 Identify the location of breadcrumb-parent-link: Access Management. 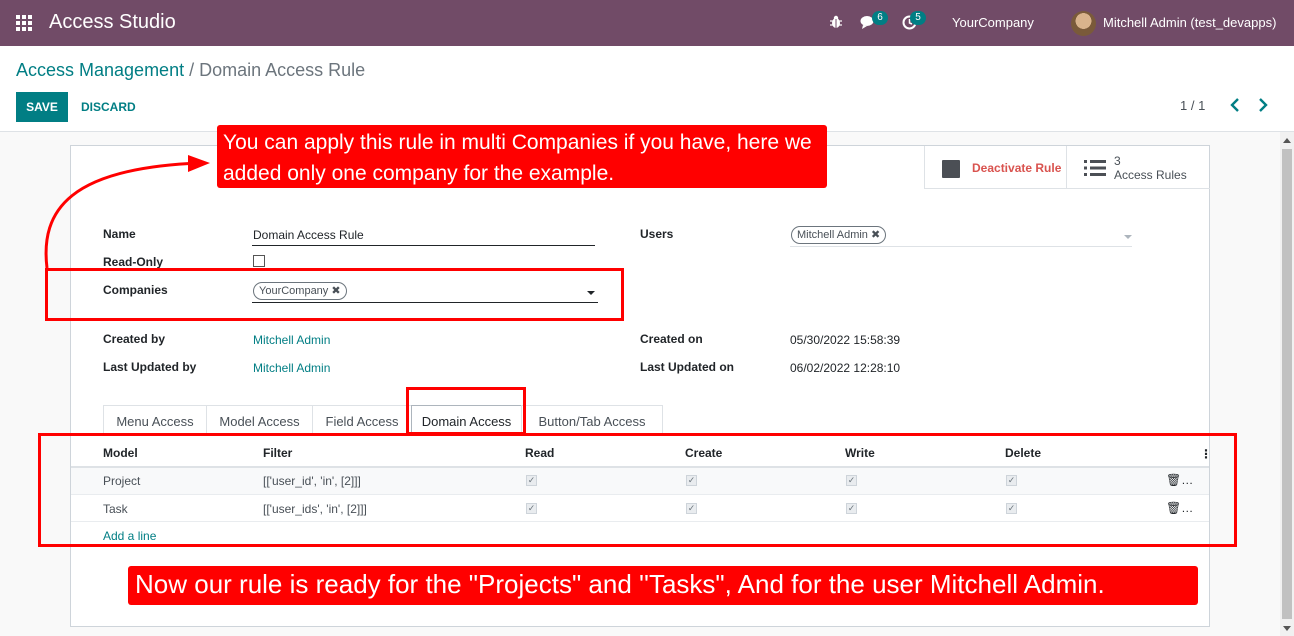
(100, 70).